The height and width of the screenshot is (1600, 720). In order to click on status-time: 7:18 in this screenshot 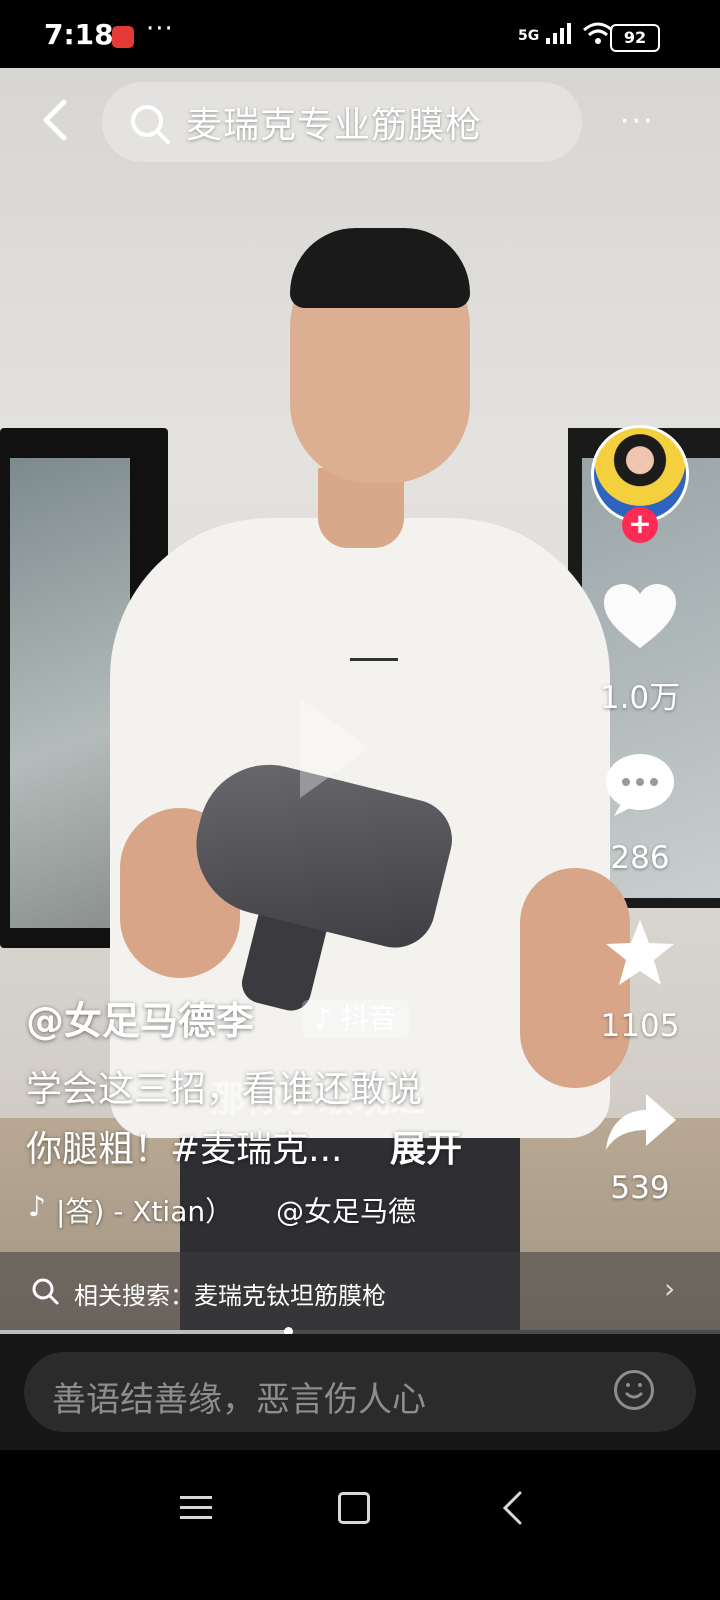, I will do `click(79, 34)`.